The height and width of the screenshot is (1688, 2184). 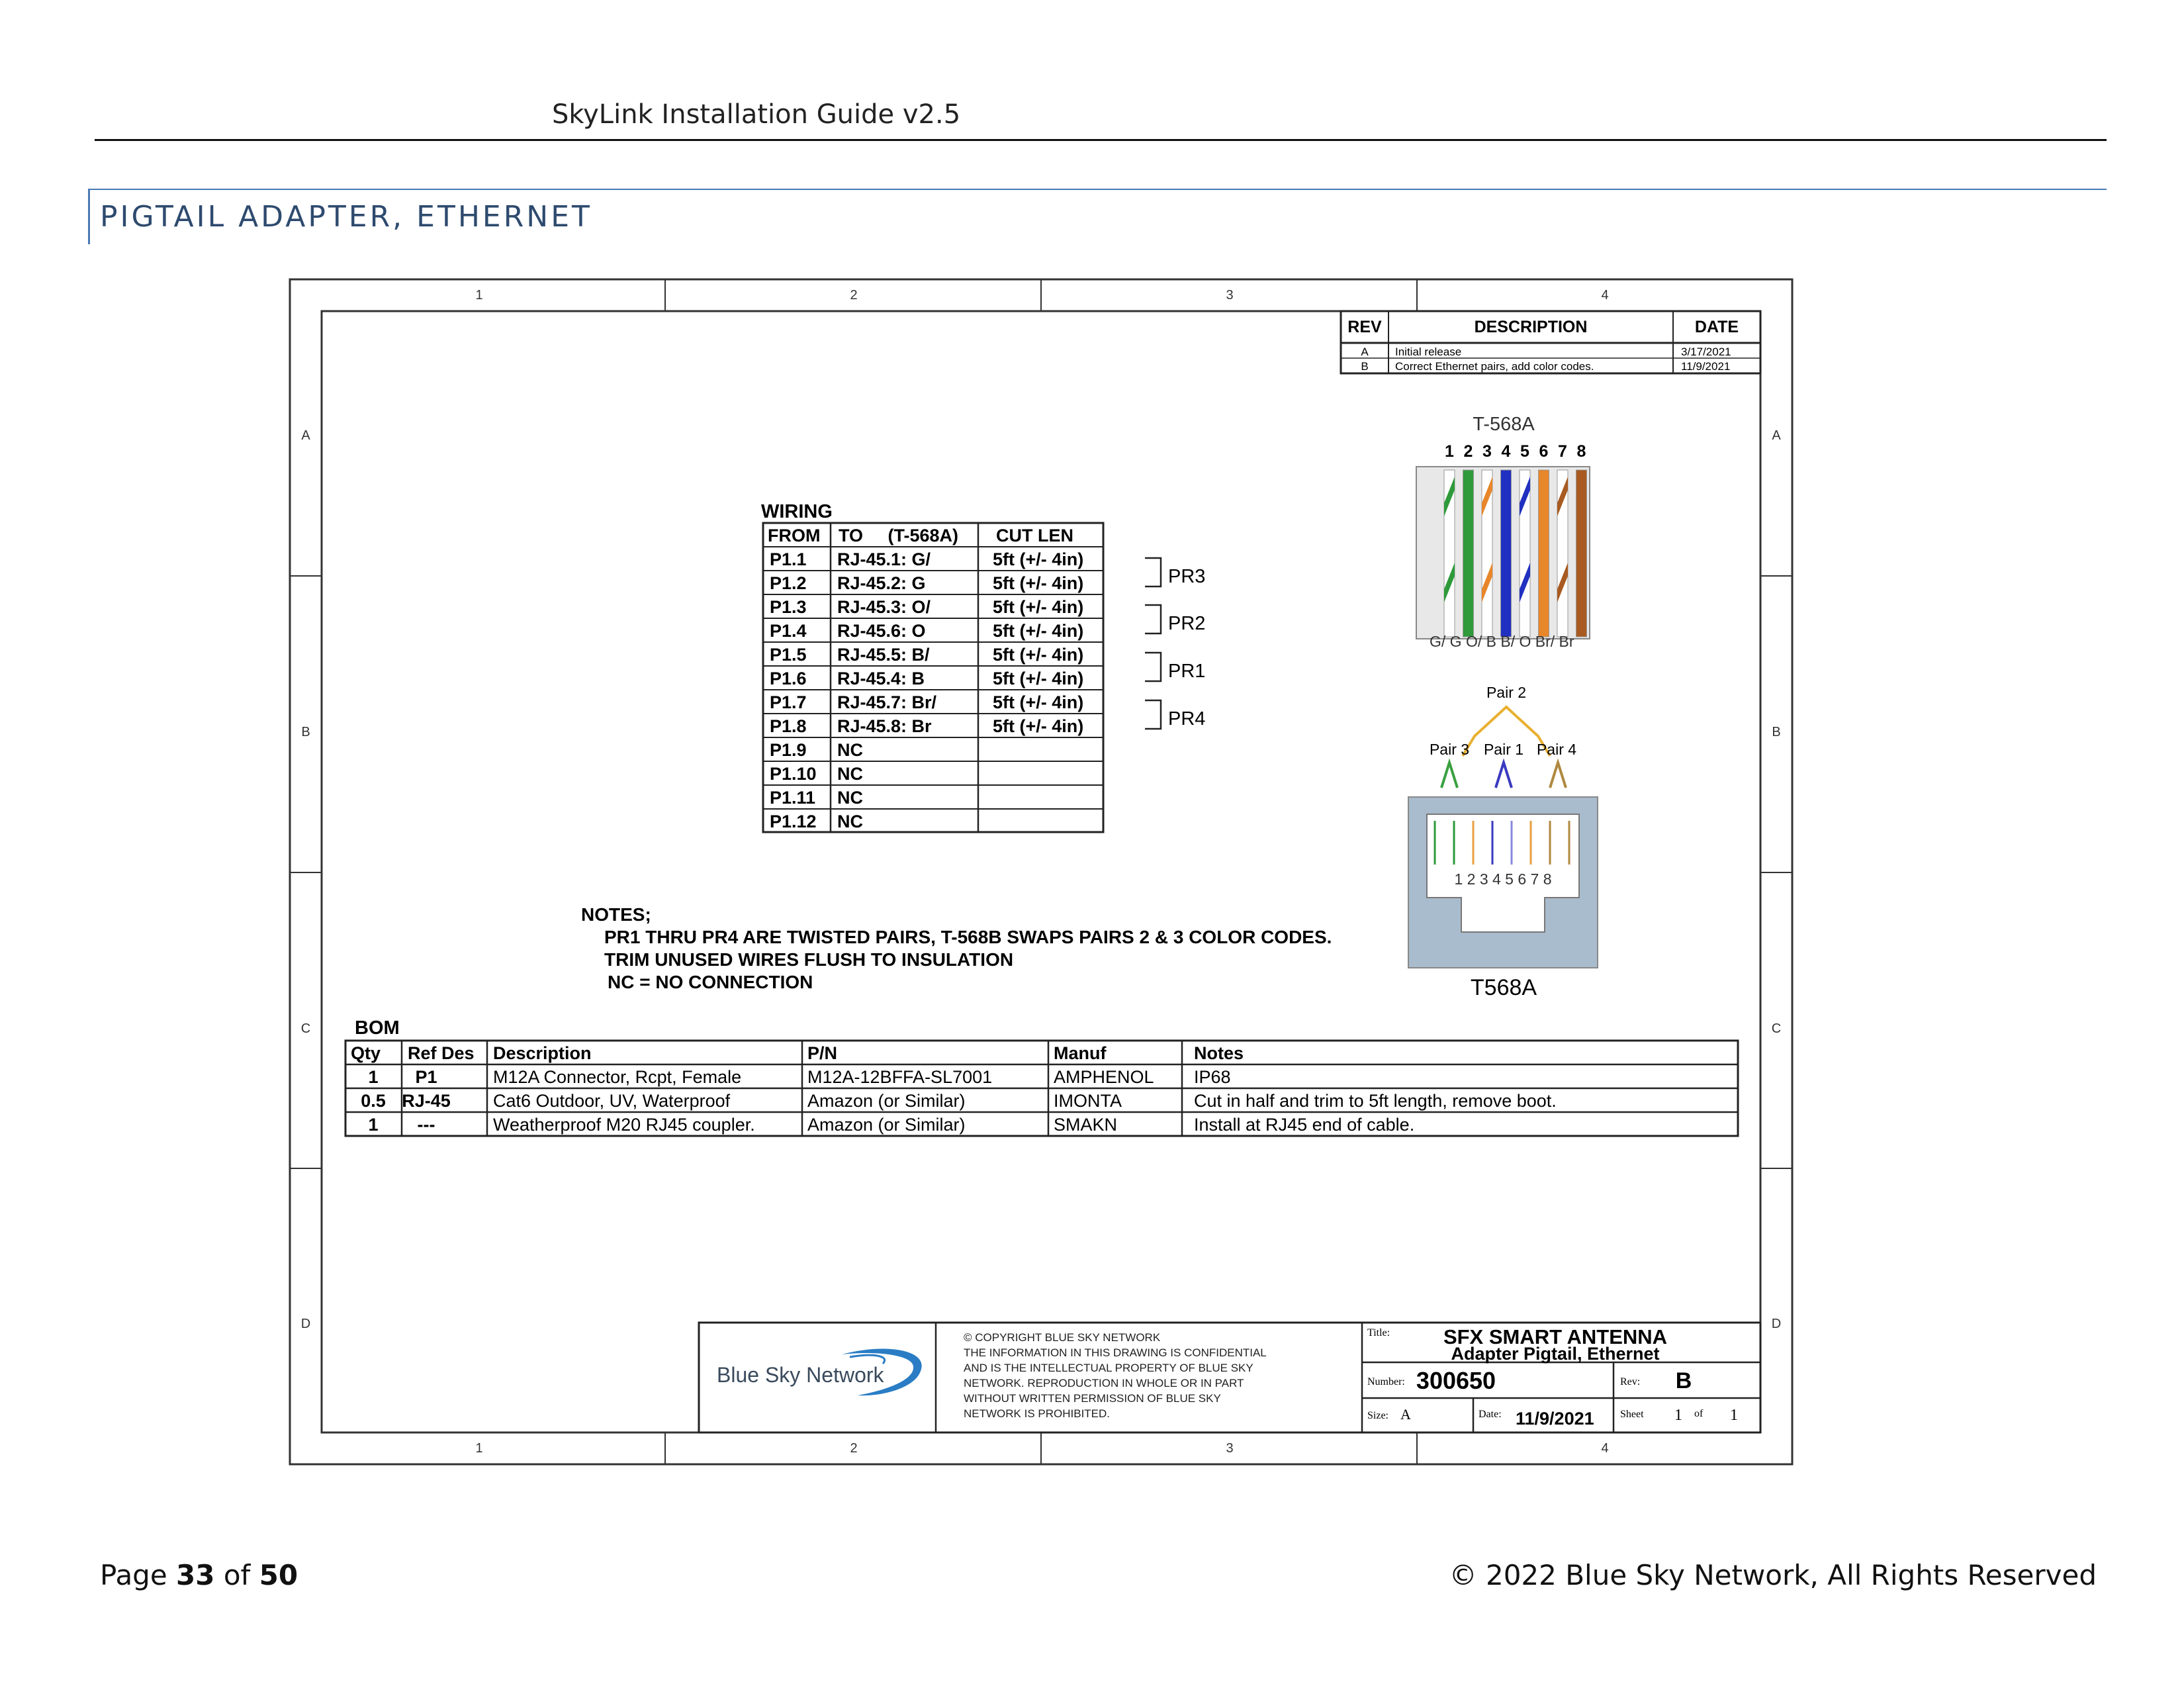 I want to click on pin-number: 6, so click(x=1544, y=451).